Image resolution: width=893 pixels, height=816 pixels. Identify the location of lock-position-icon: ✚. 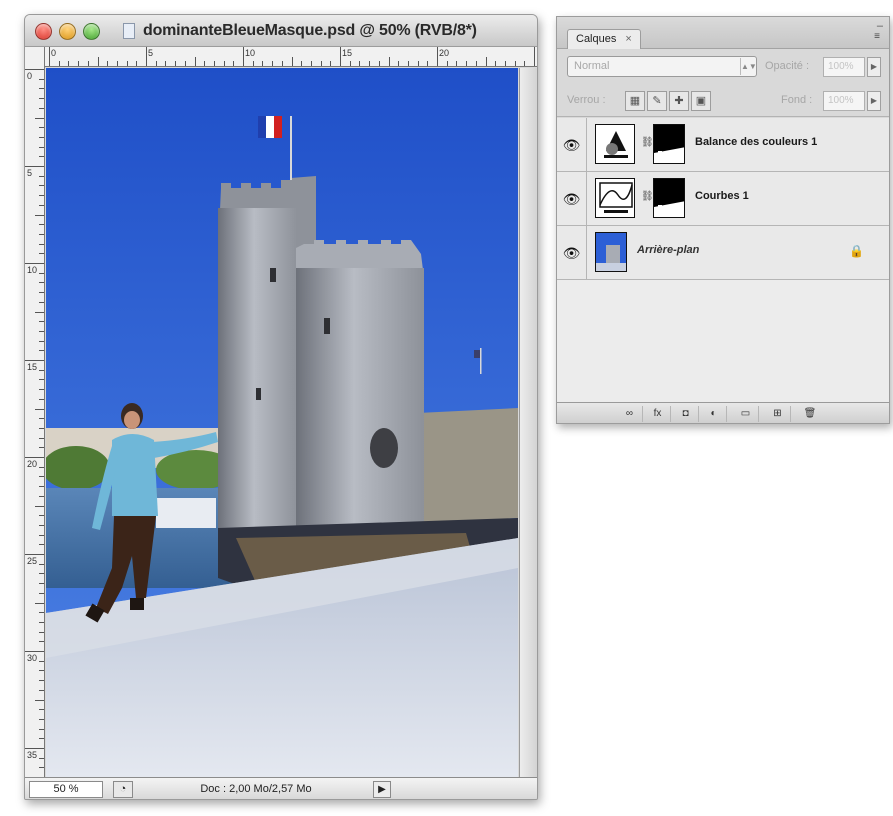
(679, 101).